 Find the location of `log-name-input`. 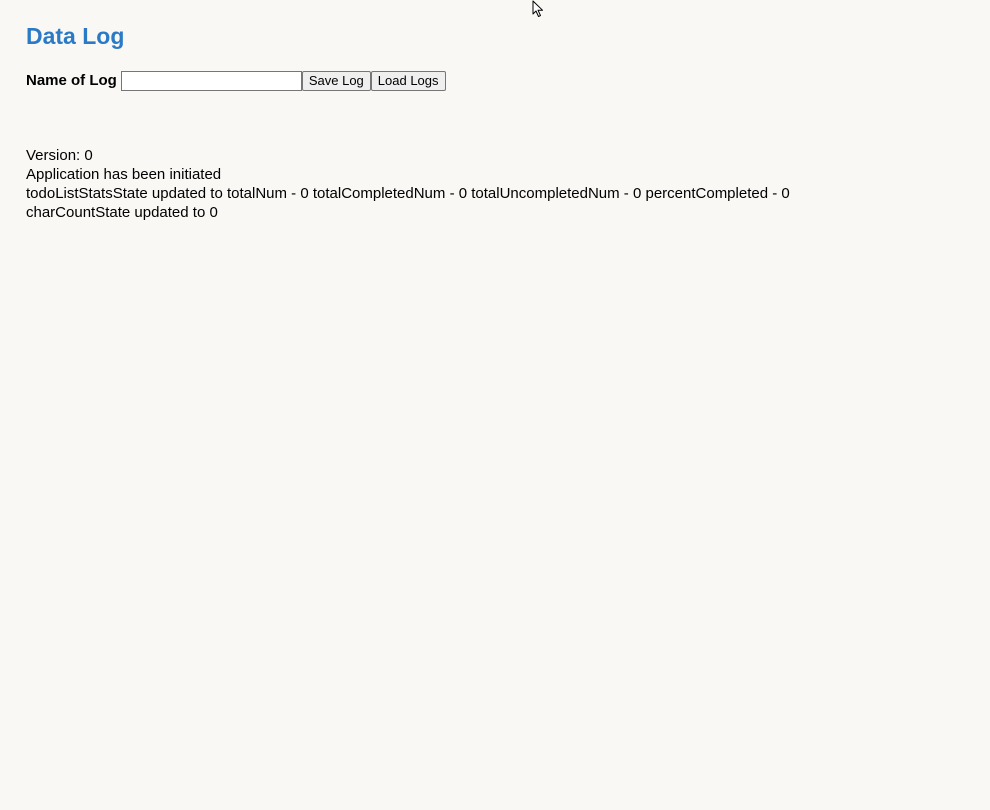

log-name-input is located at coordinates (211, 81).